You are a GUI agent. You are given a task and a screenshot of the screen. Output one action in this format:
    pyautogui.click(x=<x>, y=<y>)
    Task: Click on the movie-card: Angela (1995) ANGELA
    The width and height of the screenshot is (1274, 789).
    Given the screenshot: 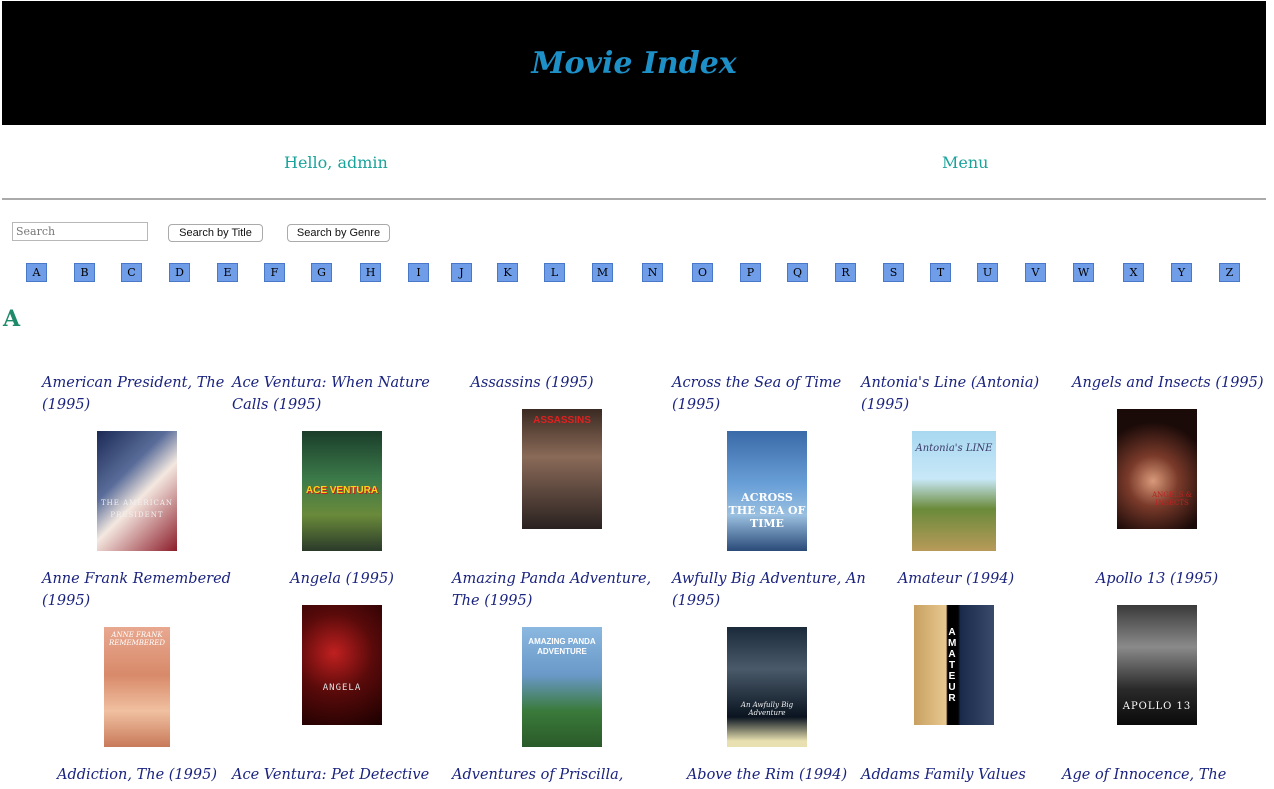 What is the action you would take?
    pyautogui.click(x=334, y=646)
    